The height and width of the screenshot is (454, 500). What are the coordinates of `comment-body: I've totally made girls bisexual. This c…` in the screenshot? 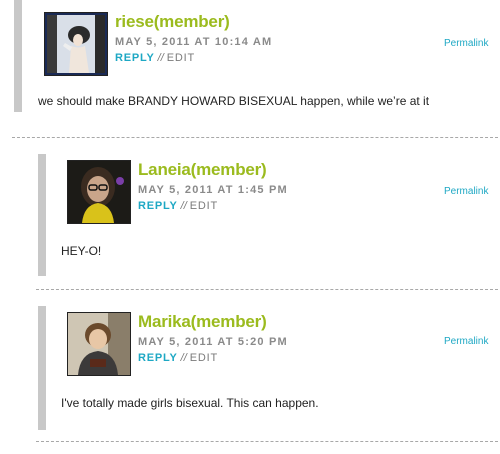 It's located at (190, 403).